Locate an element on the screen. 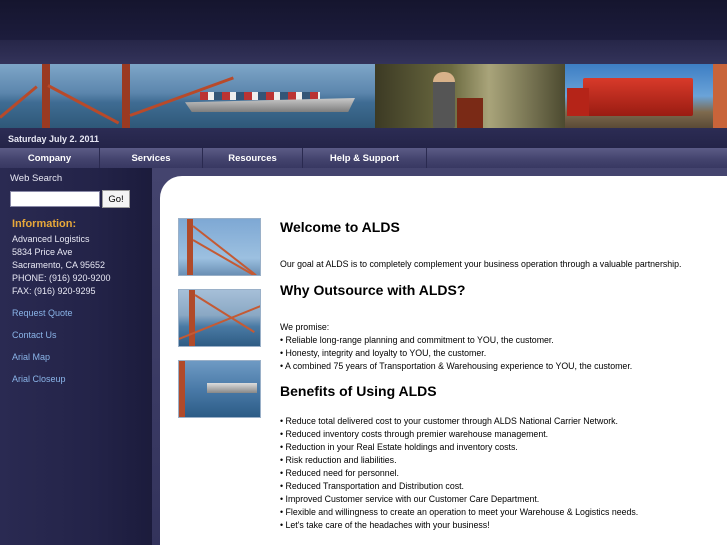  truck-photo is located at coordinates (639, 96).